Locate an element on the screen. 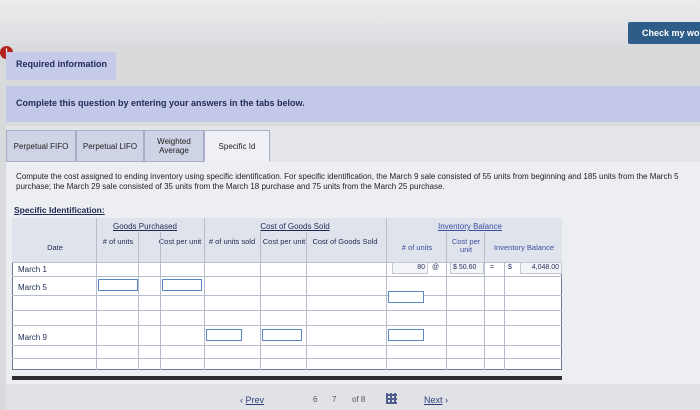  next-button: Next › is located at coordinates (436, 400).